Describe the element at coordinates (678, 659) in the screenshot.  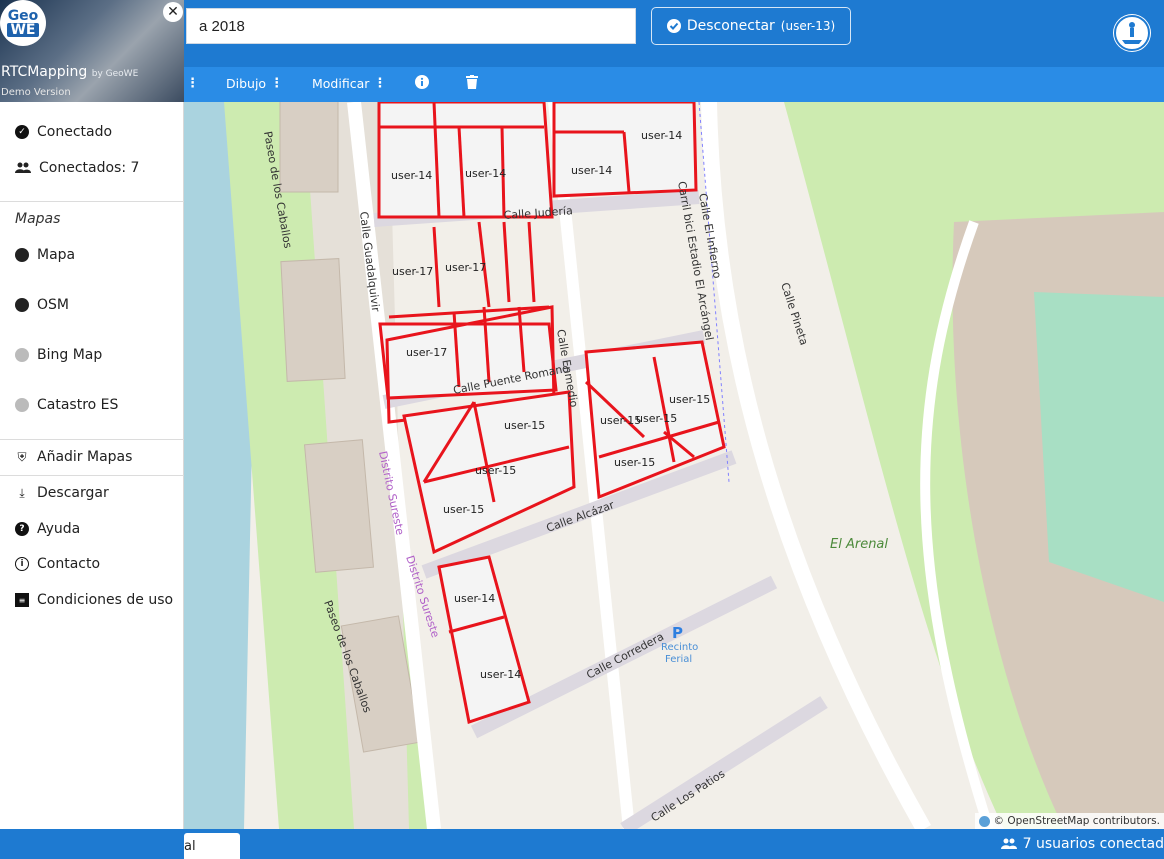
I see `poi-label: Ferial` at that location.